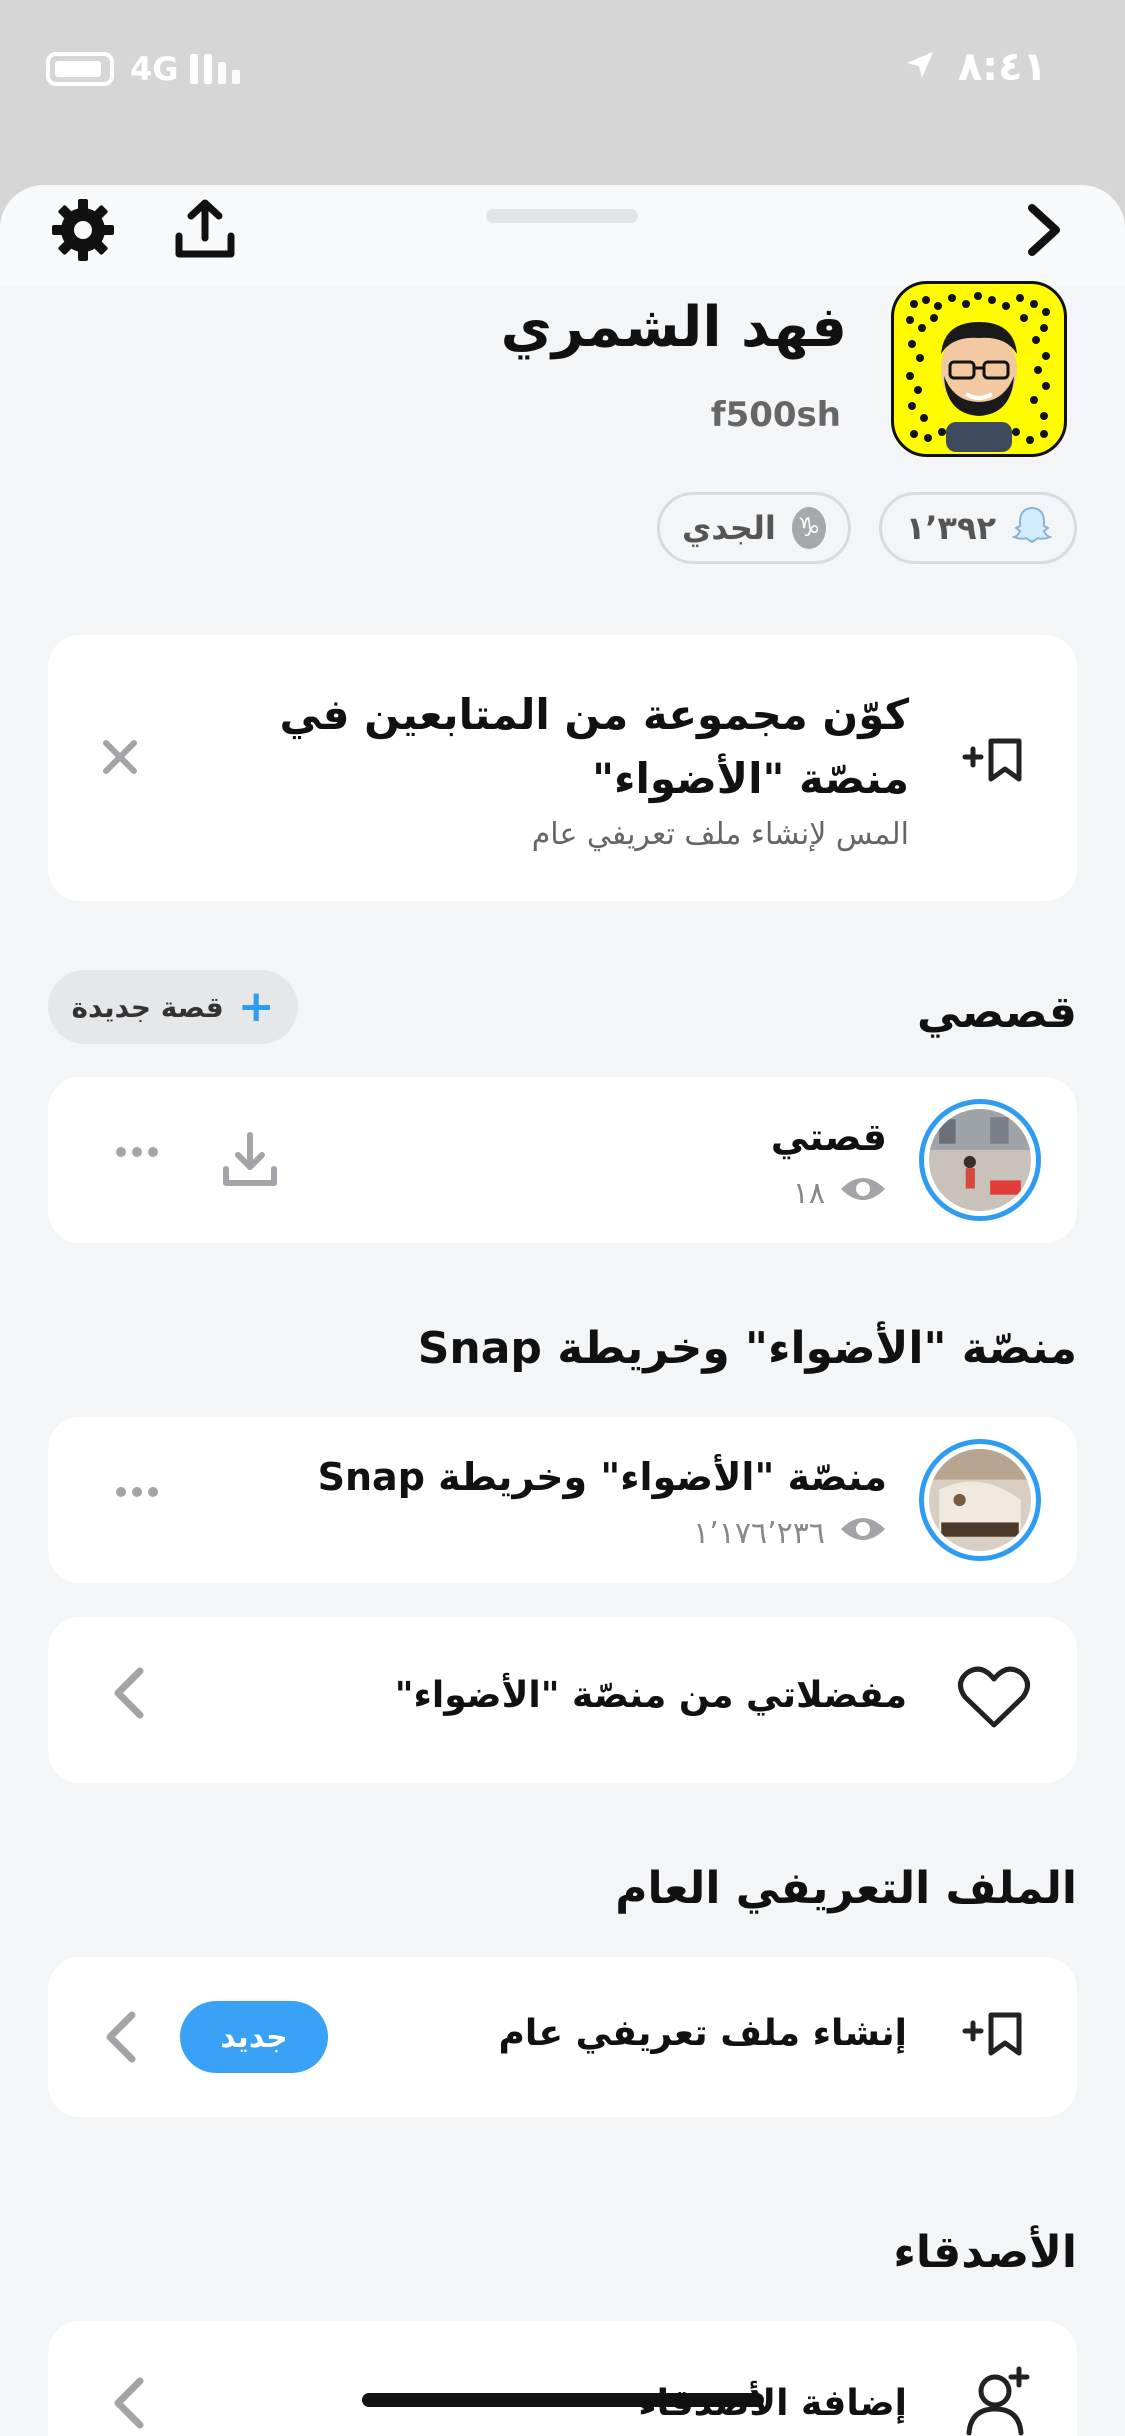 The height and width of the screenshot is (2436, 1125). I want to click on status-time: ٨:٤١, so click(1002, 67).